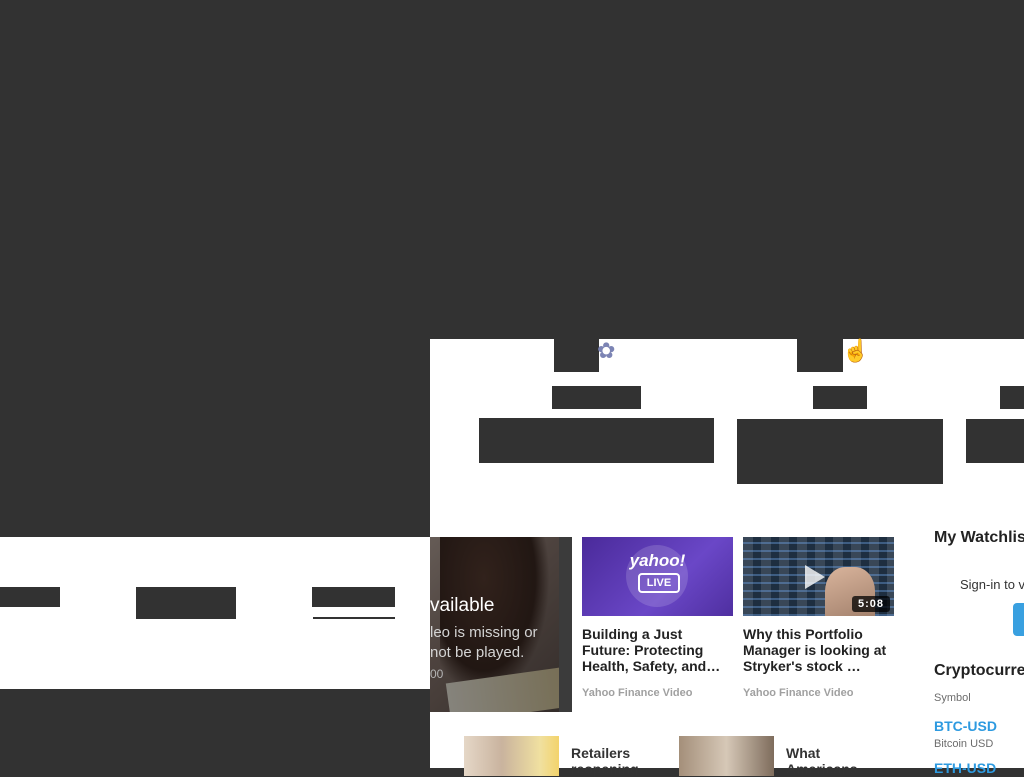  I want to click on video-thumbnail-2: 5:08, so click(818, 576).